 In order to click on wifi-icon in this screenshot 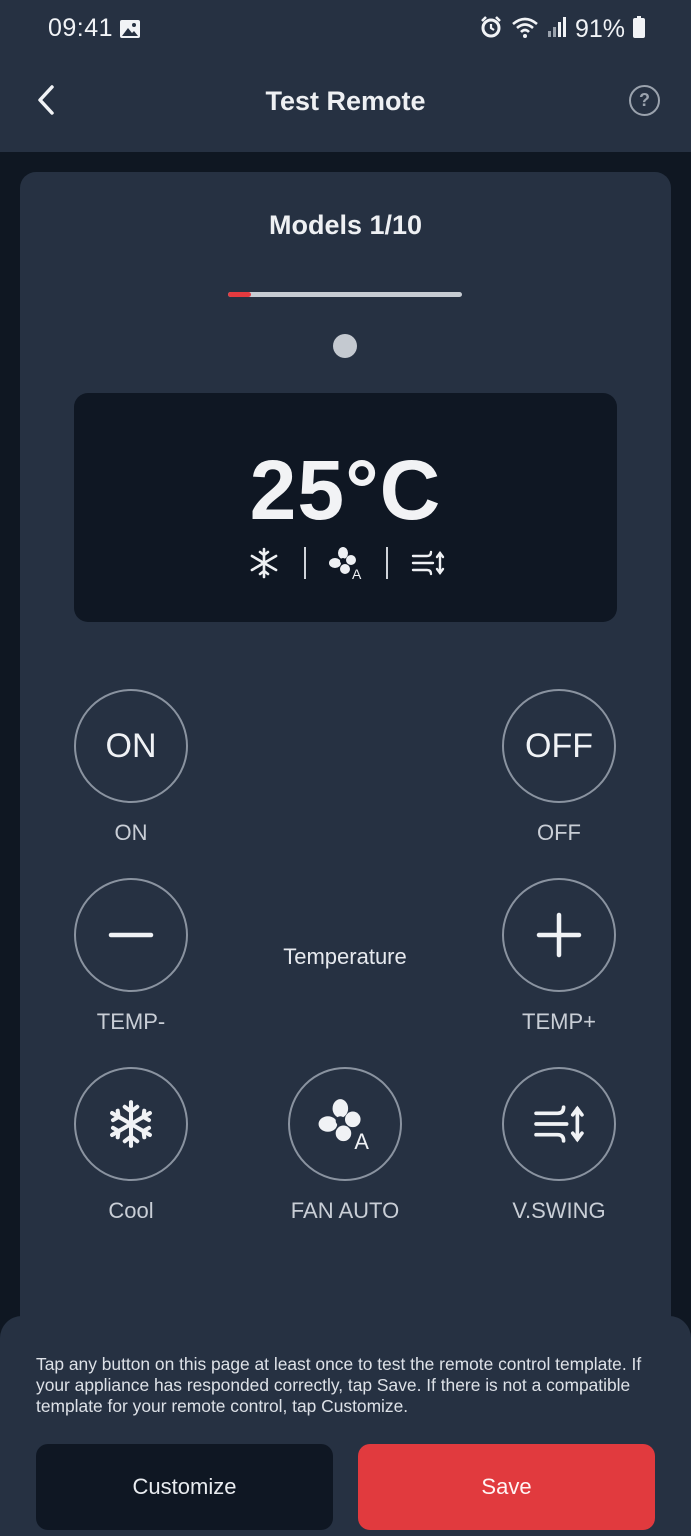, I will do `click(525, 29)`.